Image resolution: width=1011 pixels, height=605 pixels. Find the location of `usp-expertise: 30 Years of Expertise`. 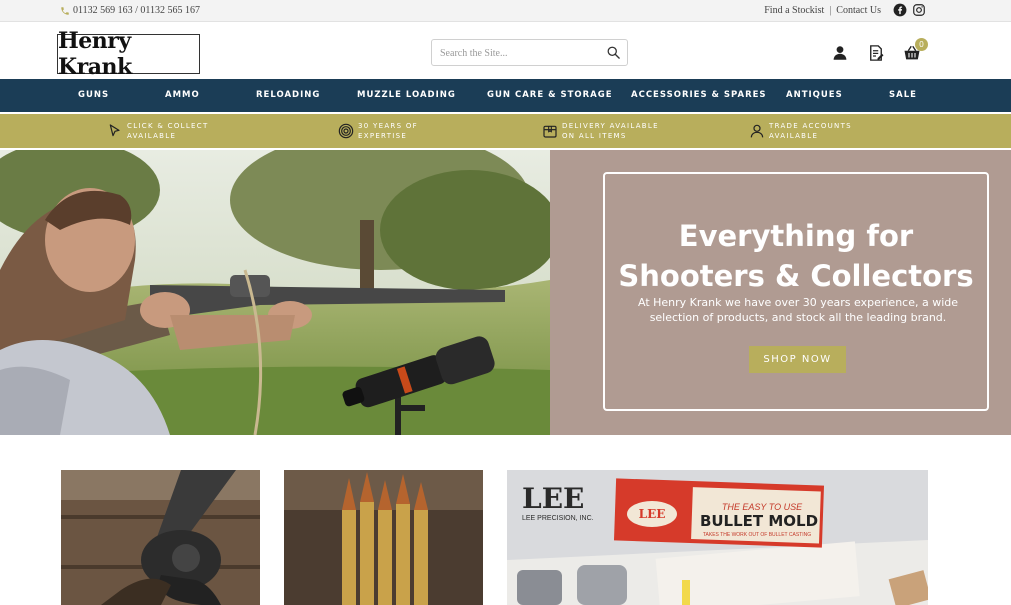

usp-expertise: 30 Years of Expertise is located at coordinates (378, 131).